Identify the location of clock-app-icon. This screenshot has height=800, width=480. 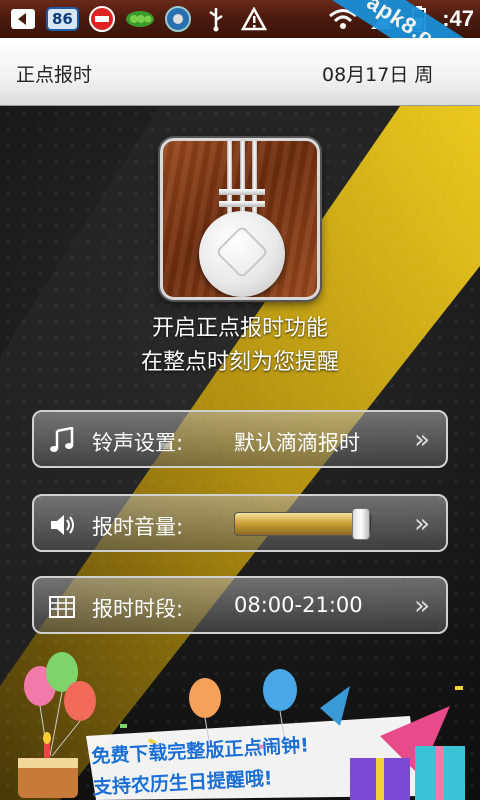
(240, 219).